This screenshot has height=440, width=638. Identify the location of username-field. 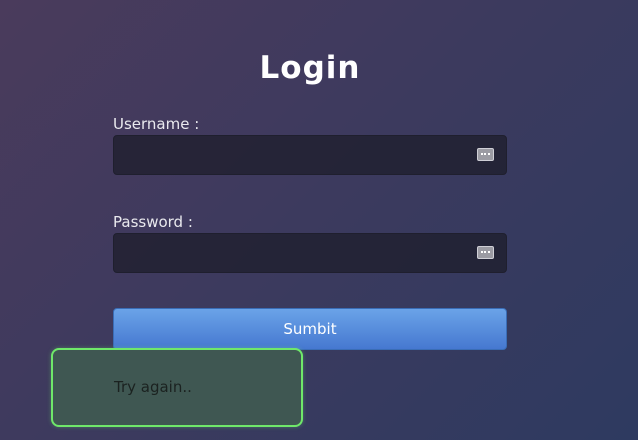
(310, 155).